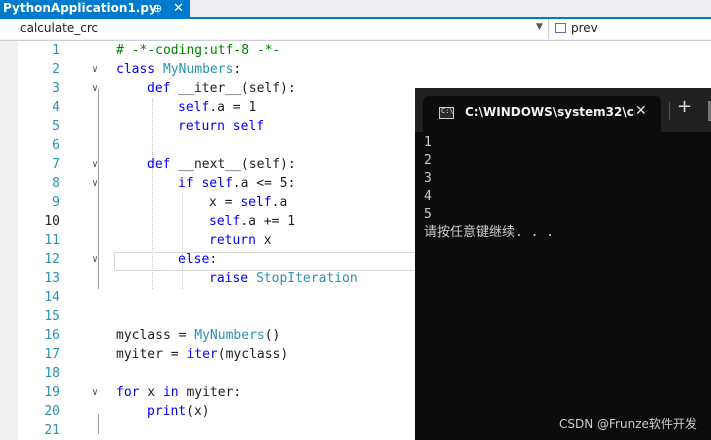 The width and height of the screenshot is (711, 440). Describe the element at coordinates (157, 8) in the screenshot. I see `pin-icon: ⊕` at that location.